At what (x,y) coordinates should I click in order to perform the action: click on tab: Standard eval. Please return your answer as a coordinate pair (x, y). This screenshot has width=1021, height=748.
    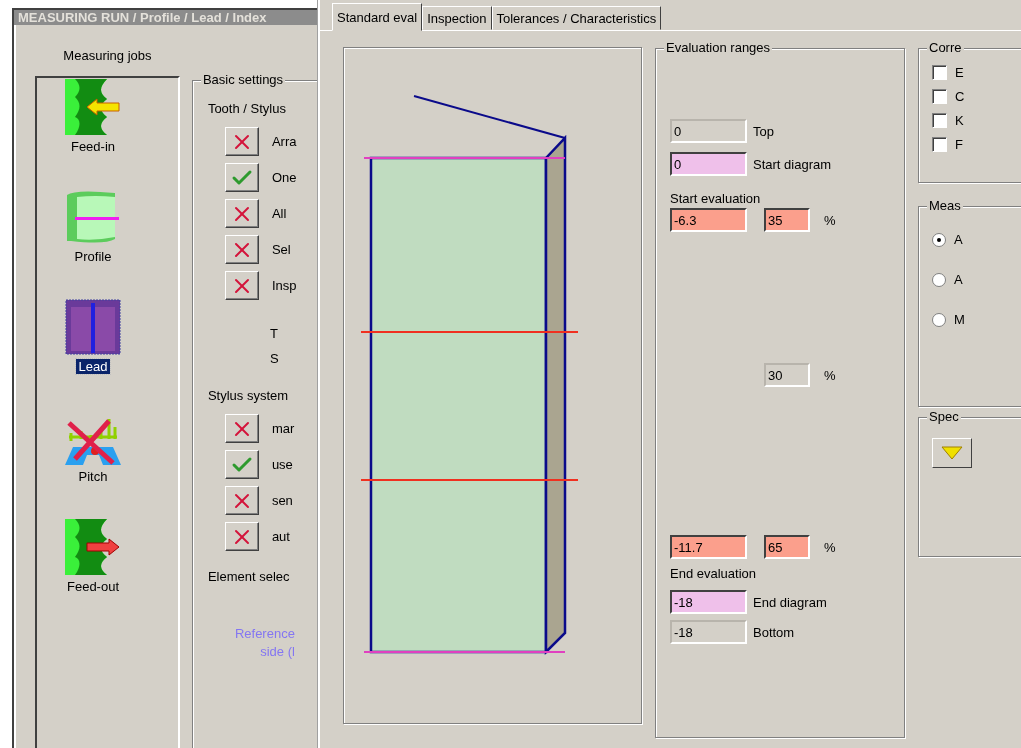
    Looking at the image, I should click on (377, 17).